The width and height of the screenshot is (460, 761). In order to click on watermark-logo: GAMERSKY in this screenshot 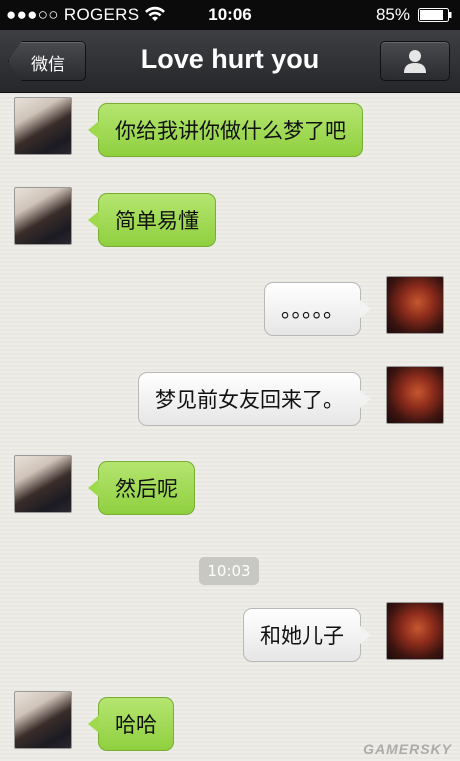, I will do `click(407, 749)`.